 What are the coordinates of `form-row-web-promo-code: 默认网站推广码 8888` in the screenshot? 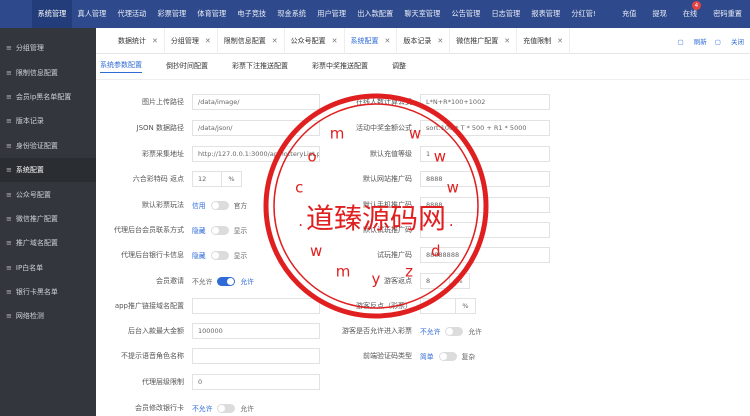 It's located at (433, 179).